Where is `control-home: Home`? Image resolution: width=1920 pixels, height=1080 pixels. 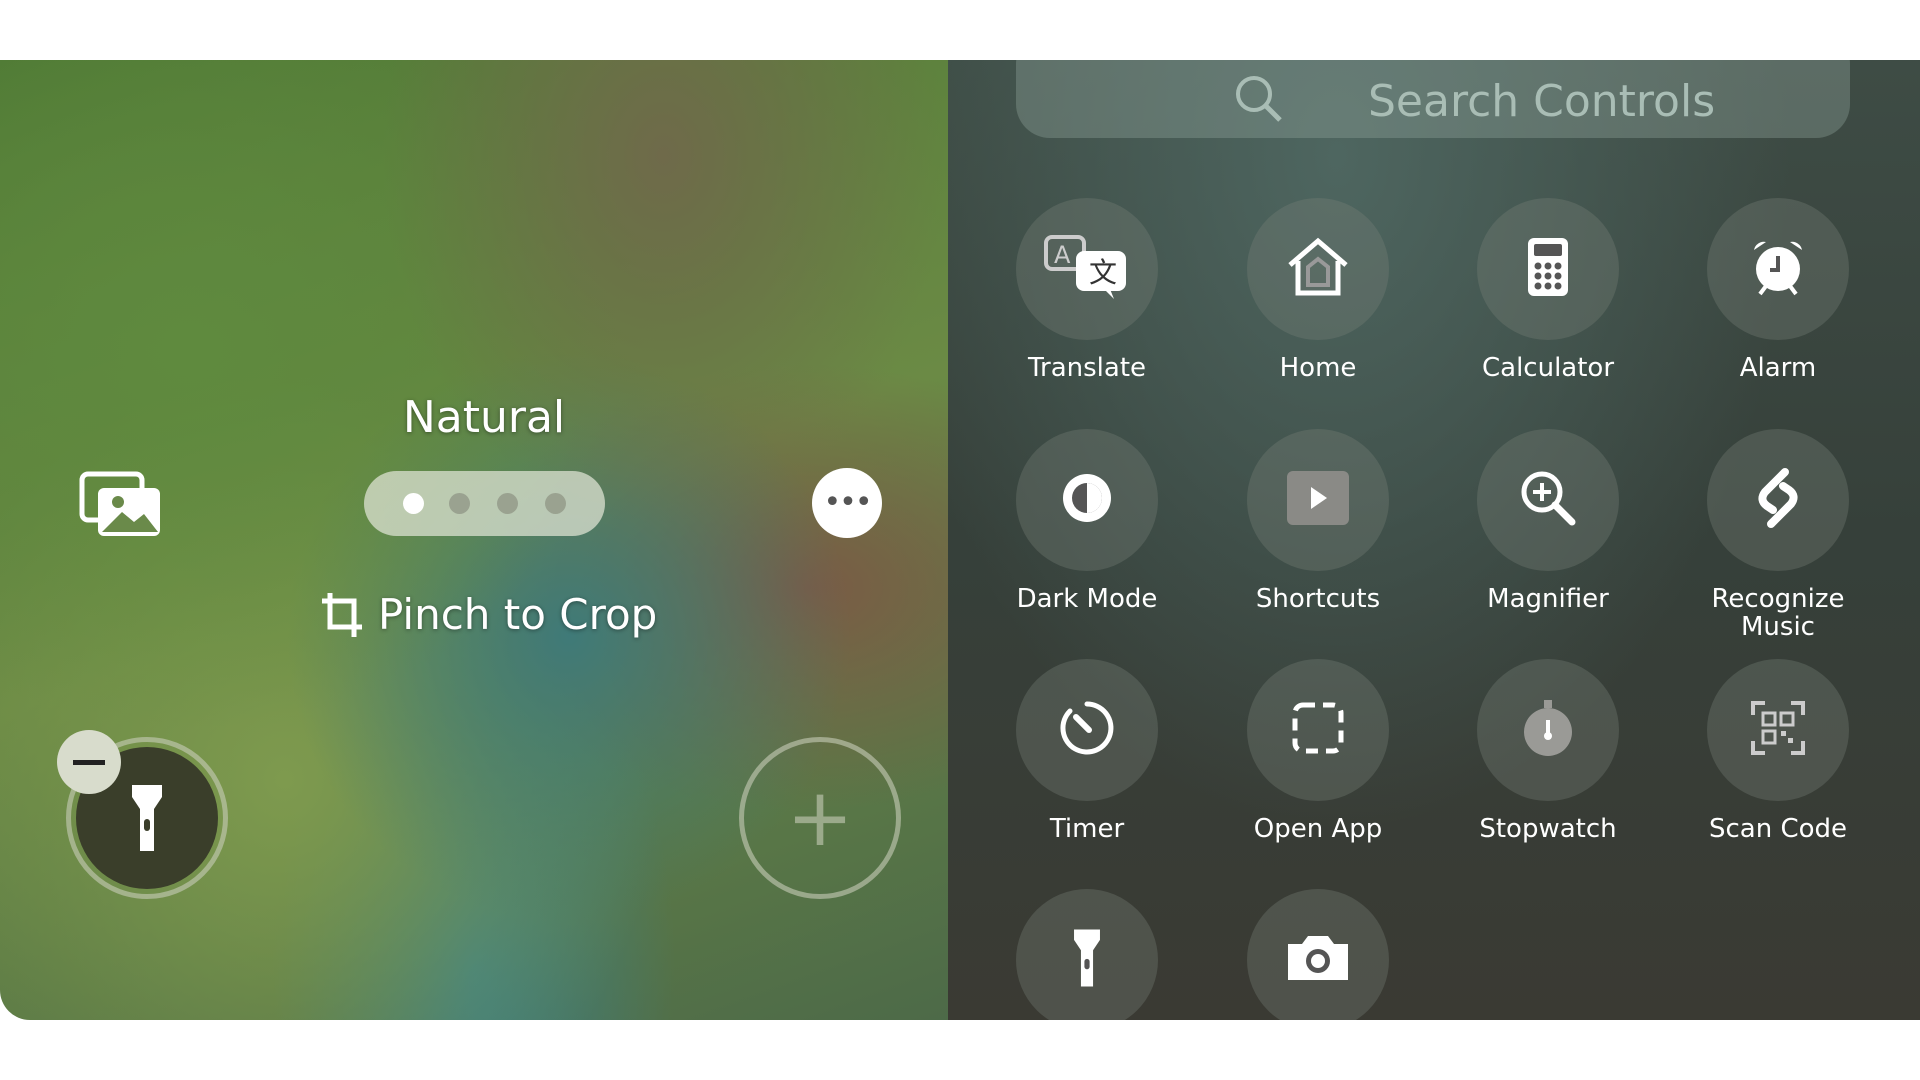 control-home: Home is located at coordinates (1318, 290).